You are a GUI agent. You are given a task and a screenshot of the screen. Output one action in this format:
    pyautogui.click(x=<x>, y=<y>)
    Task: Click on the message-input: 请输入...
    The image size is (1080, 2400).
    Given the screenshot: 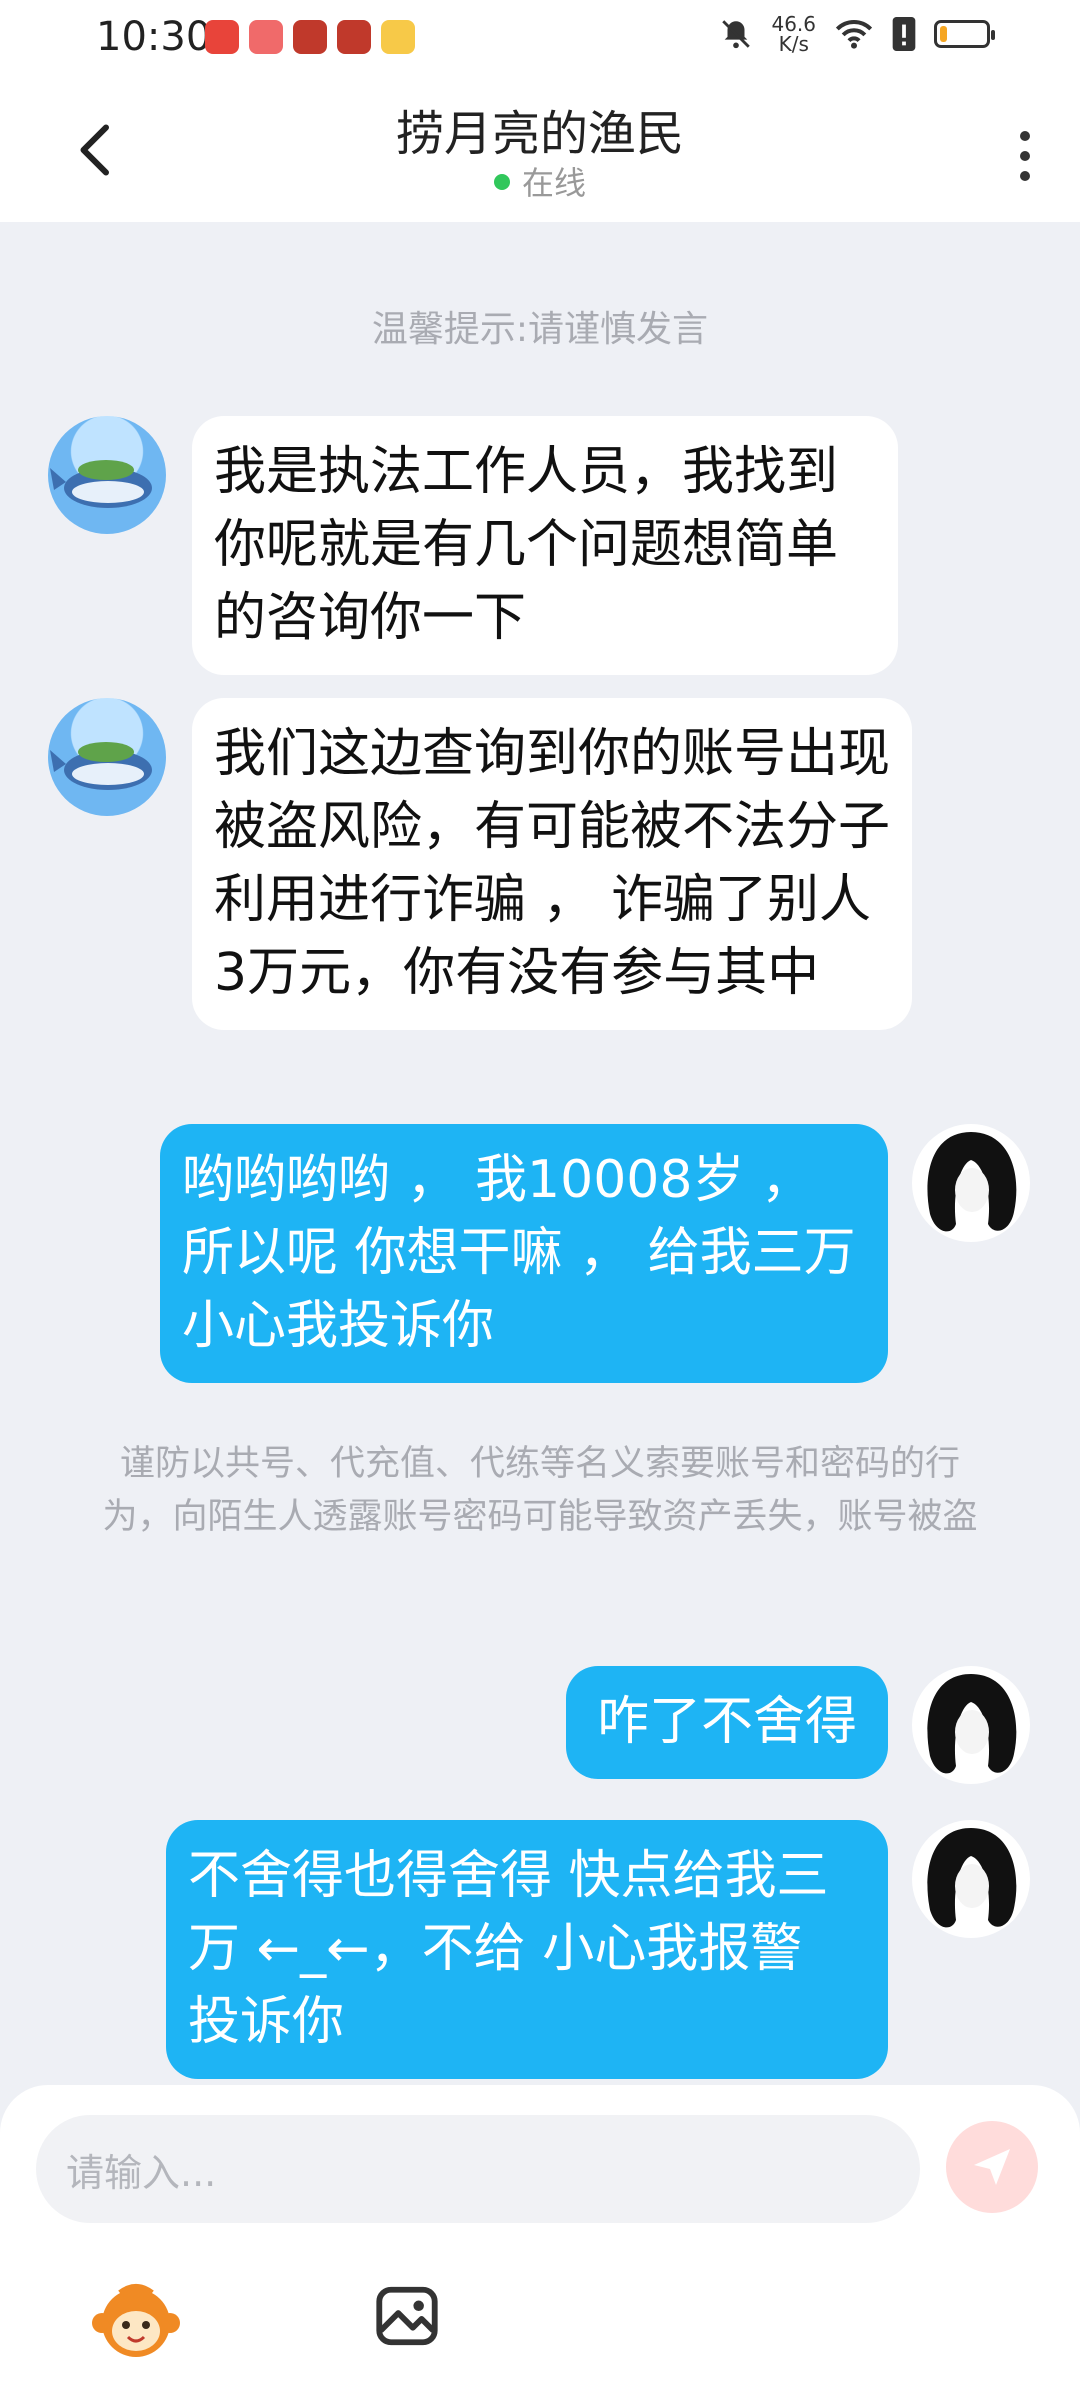 What is the action you would take?
    pyautogui.click(x=478, y=2169)
    